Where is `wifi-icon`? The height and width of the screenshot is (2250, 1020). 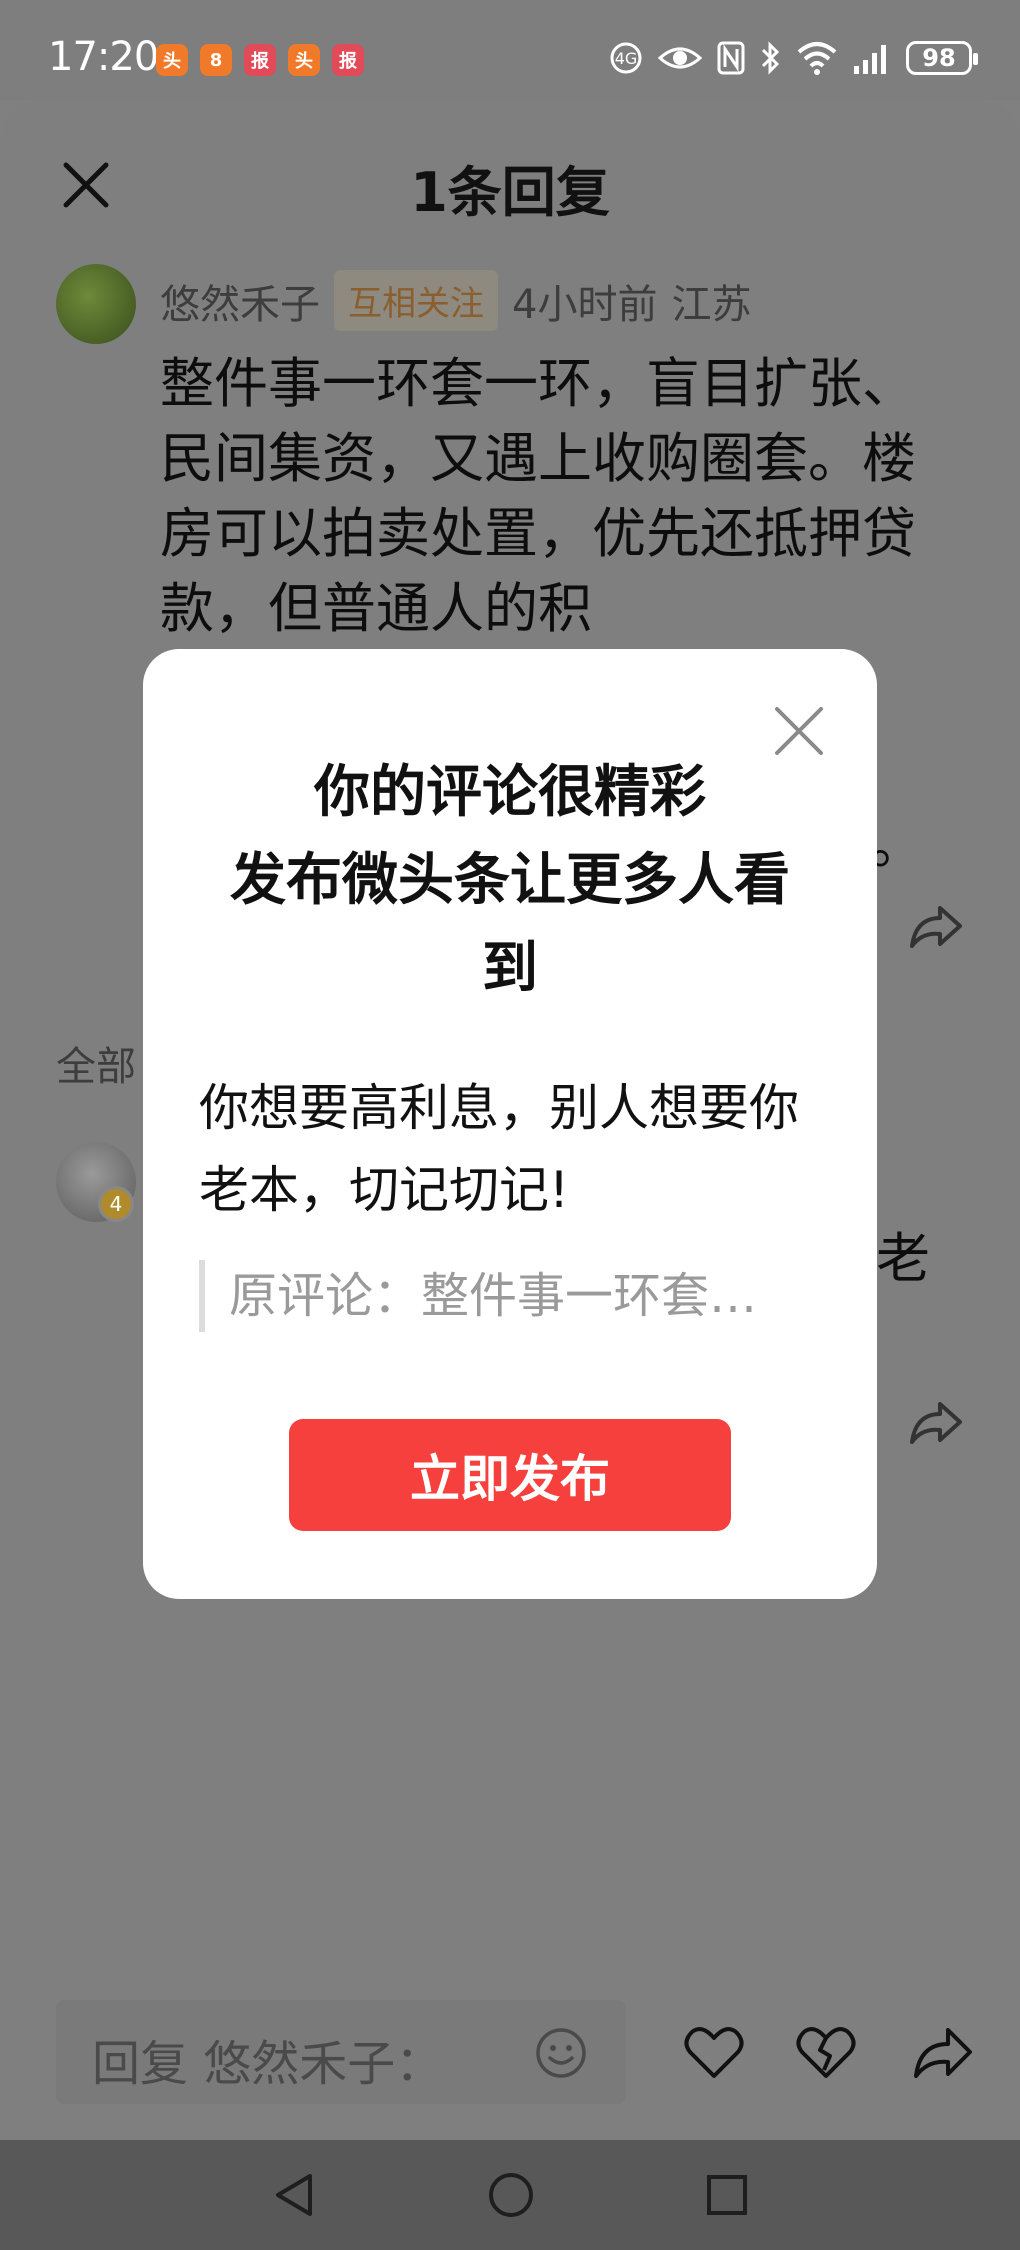 wifi-icon is located at coordinates (817, 58).